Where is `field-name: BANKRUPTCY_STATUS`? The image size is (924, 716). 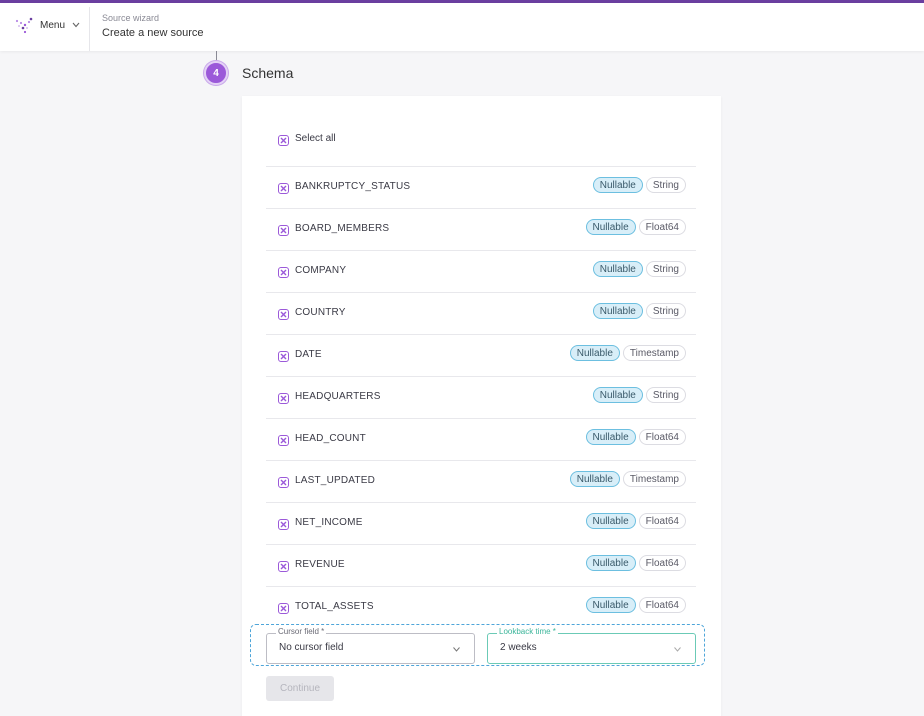 field-name: BANKRUPTCY_STATUS is located at coordinates (353, 186).